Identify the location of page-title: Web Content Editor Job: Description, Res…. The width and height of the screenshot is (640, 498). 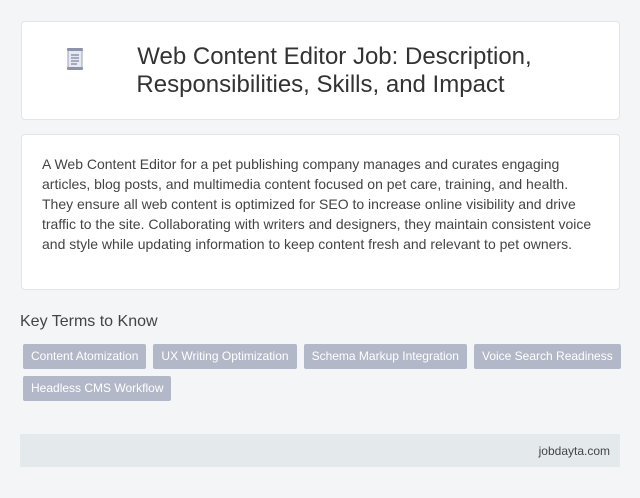
(321, 71).